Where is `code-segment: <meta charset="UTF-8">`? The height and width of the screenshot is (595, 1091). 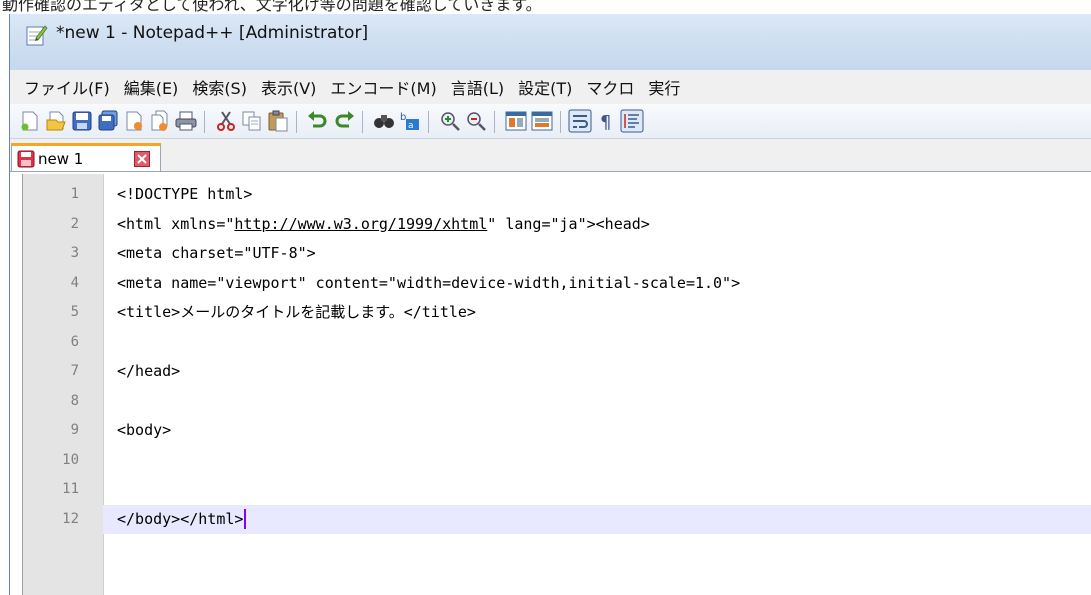
code-segment: <meta charset="UTF-8"> is located at coordinates (216, 253).